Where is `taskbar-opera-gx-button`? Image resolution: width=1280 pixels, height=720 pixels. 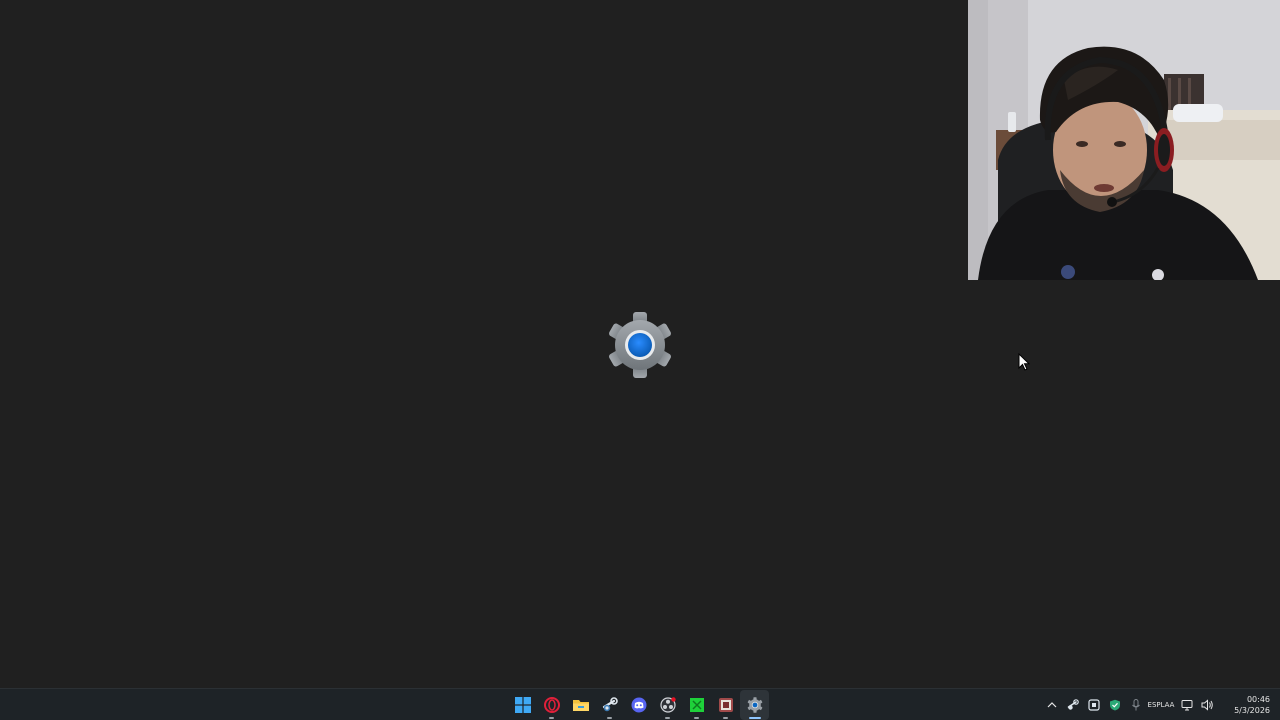
taskbar-opera-gx-button is located at coordinates (551, 705).